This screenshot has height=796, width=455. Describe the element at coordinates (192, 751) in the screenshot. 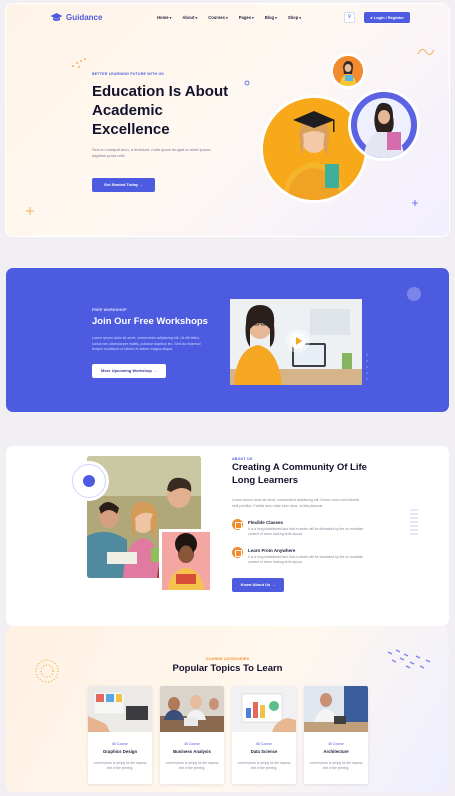

I see `course-name: Business Analysis` at that location.